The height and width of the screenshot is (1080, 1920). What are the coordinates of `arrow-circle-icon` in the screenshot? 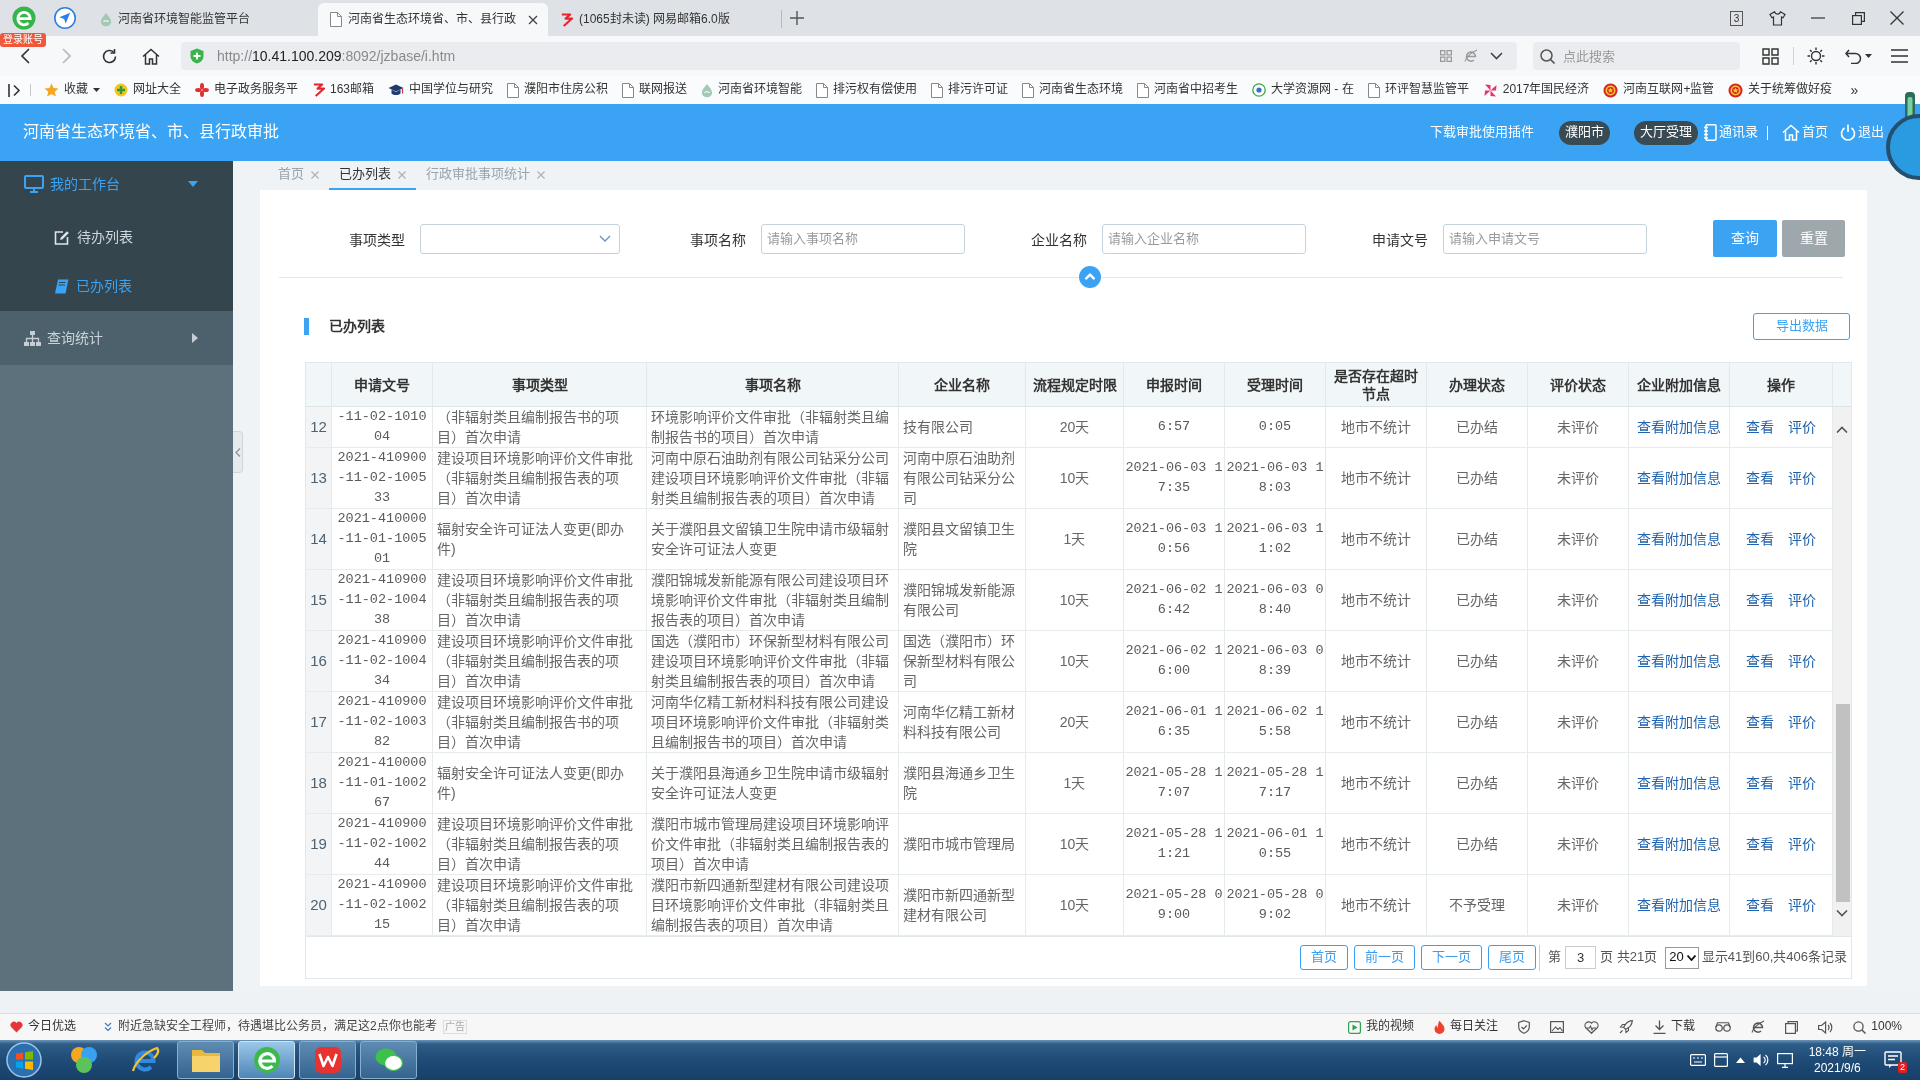 It's located at (65, 18).